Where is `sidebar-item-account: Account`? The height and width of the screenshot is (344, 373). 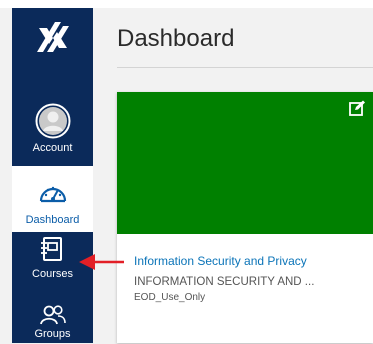
sidebar-item-account: Account is located at coordinates (52, 132).